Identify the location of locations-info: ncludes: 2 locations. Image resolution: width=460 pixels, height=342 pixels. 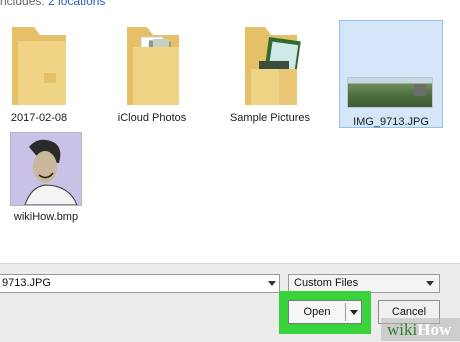
(230, 3).